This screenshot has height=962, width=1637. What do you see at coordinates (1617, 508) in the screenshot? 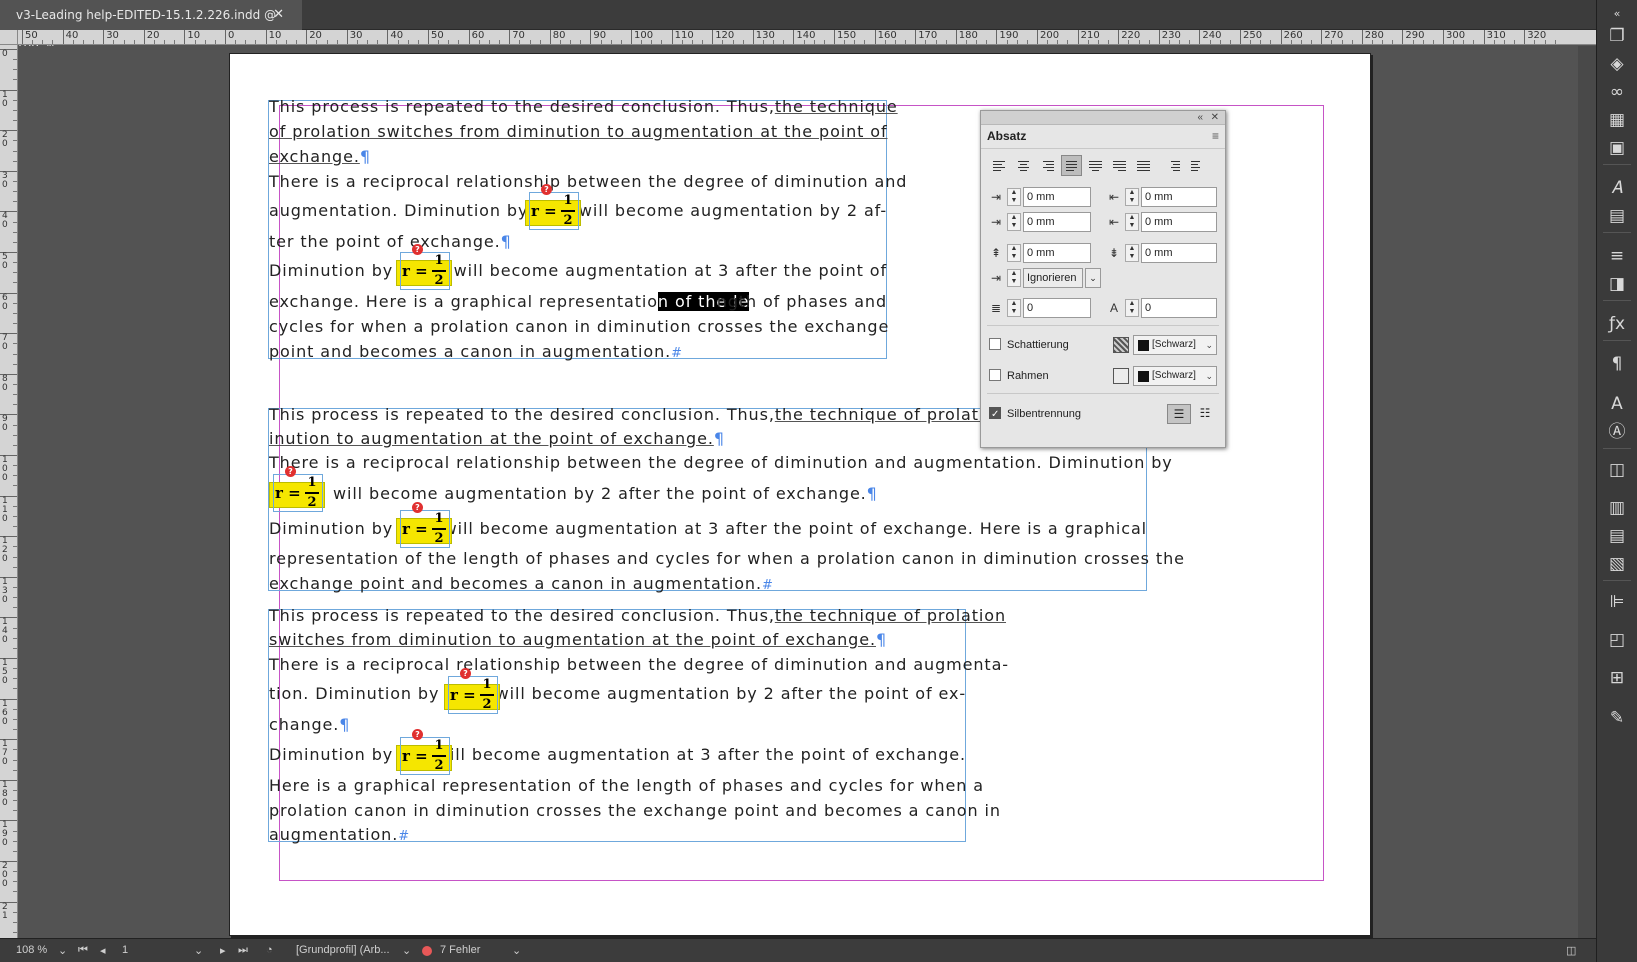
I see `table-icon: ▥` at bounding box center [1617, 508].